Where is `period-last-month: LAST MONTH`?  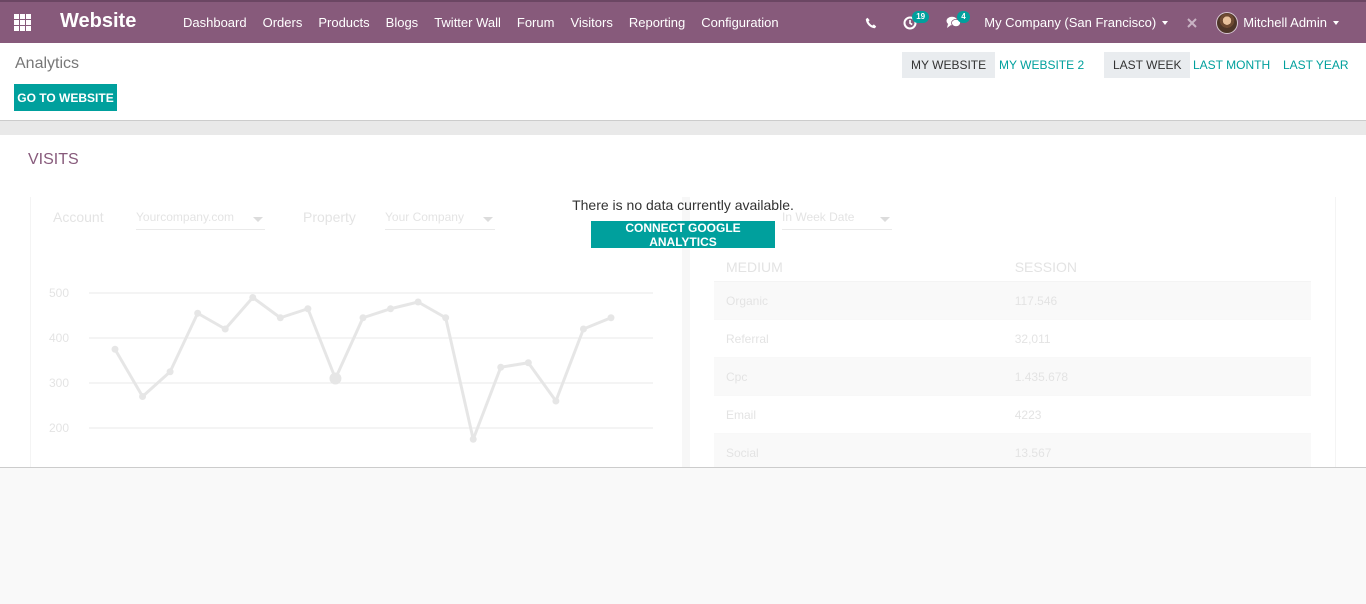 period-last-month: LAST MONTH is located at coordinates (1231, 65).